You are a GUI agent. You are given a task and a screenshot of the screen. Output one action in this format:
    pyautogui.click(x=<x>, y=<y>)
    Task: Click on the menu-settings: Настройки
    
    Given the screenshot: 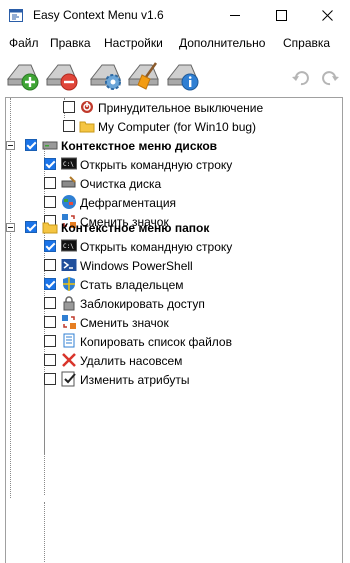 What is the action you would take?
    pyautogui.click(x=133, y=43)
    